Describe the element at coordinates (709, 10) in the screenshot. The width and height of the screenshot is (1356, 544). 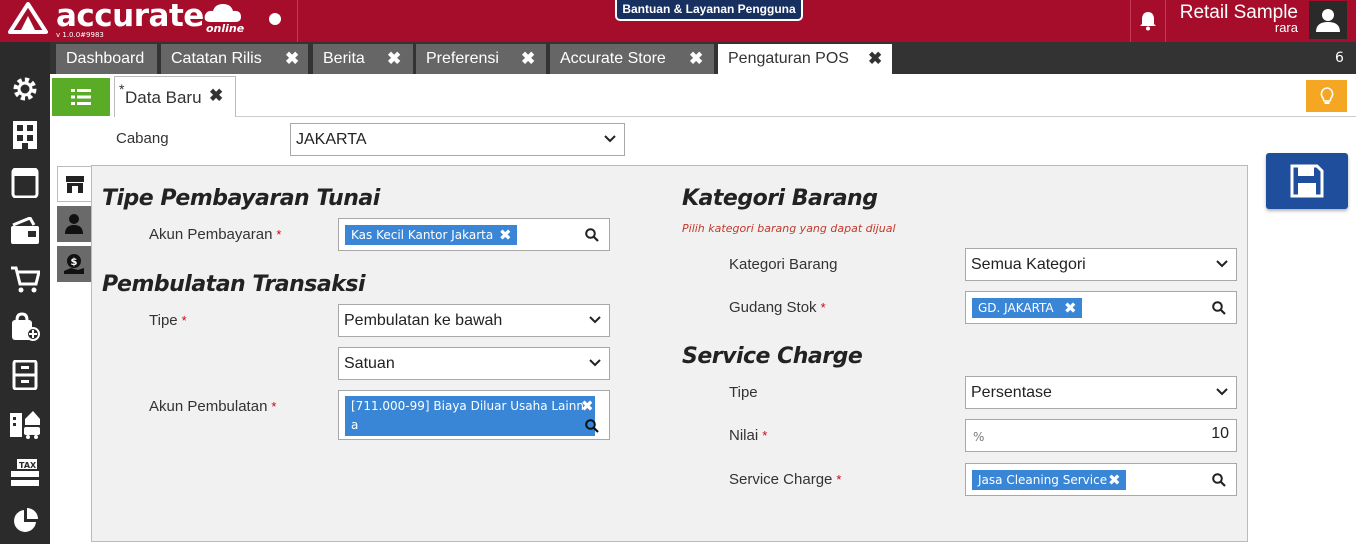
I see `help-button: Bantuan & Layanan Pengguna` at that location.